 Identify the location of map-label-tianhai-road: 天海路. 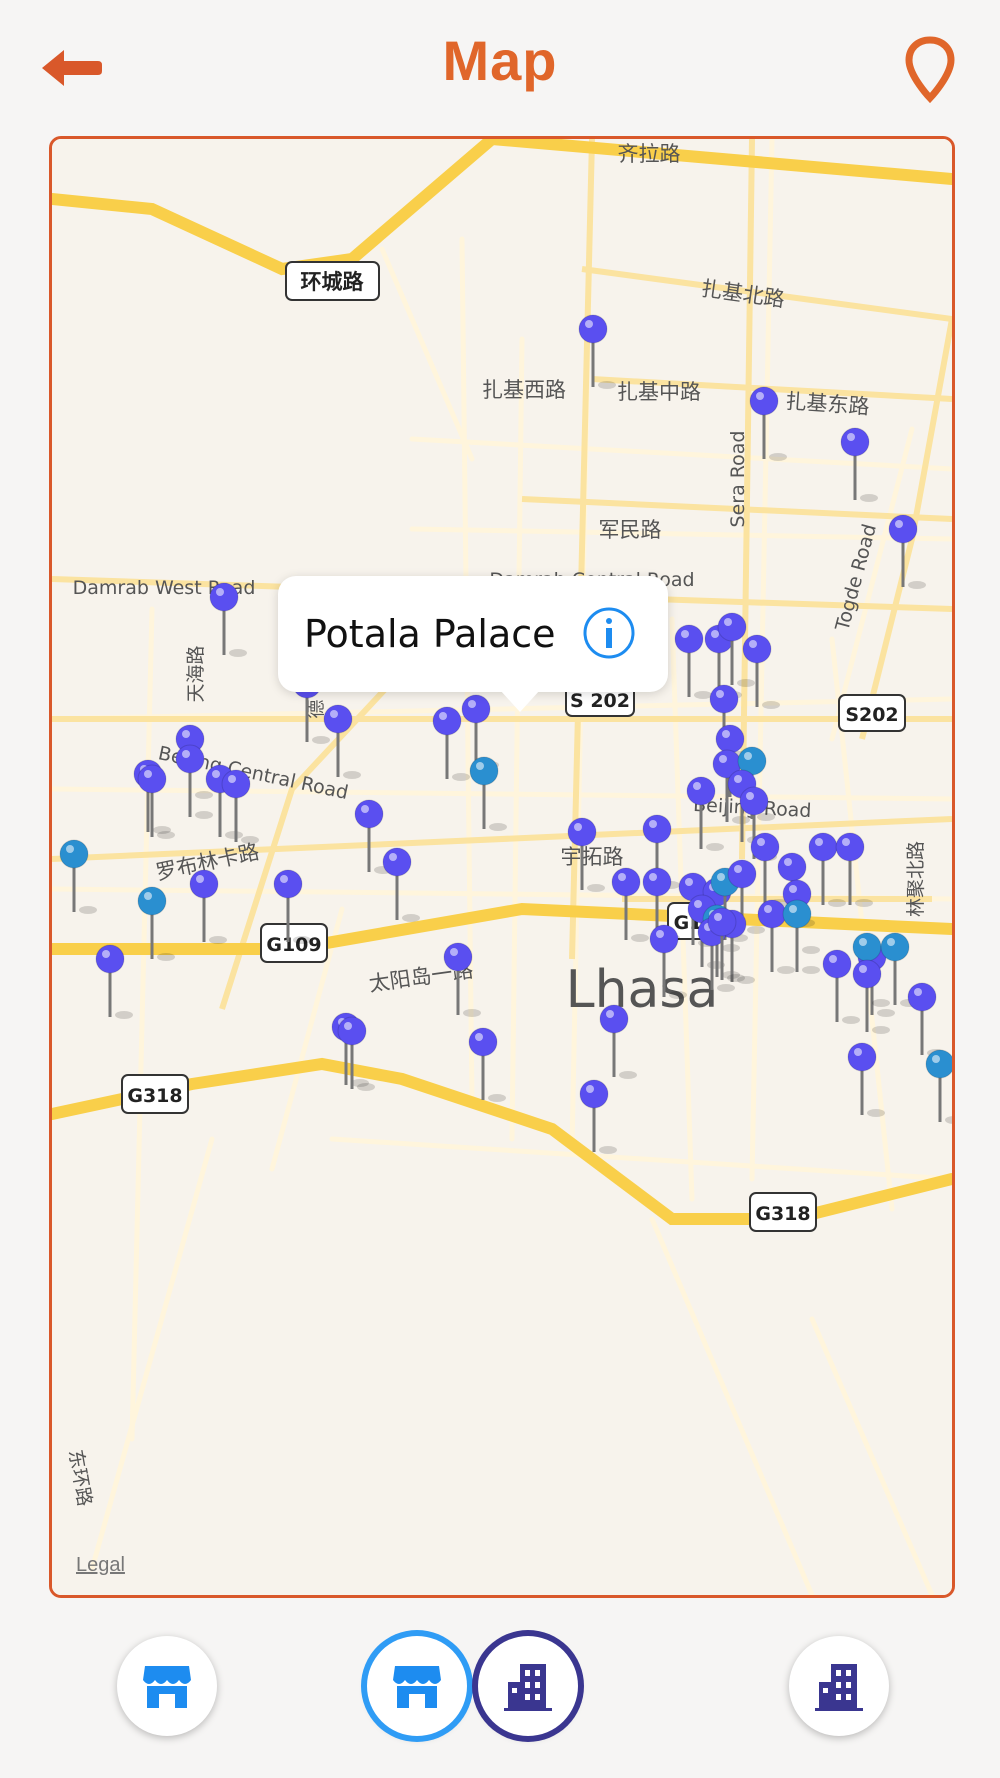
(196, 673).